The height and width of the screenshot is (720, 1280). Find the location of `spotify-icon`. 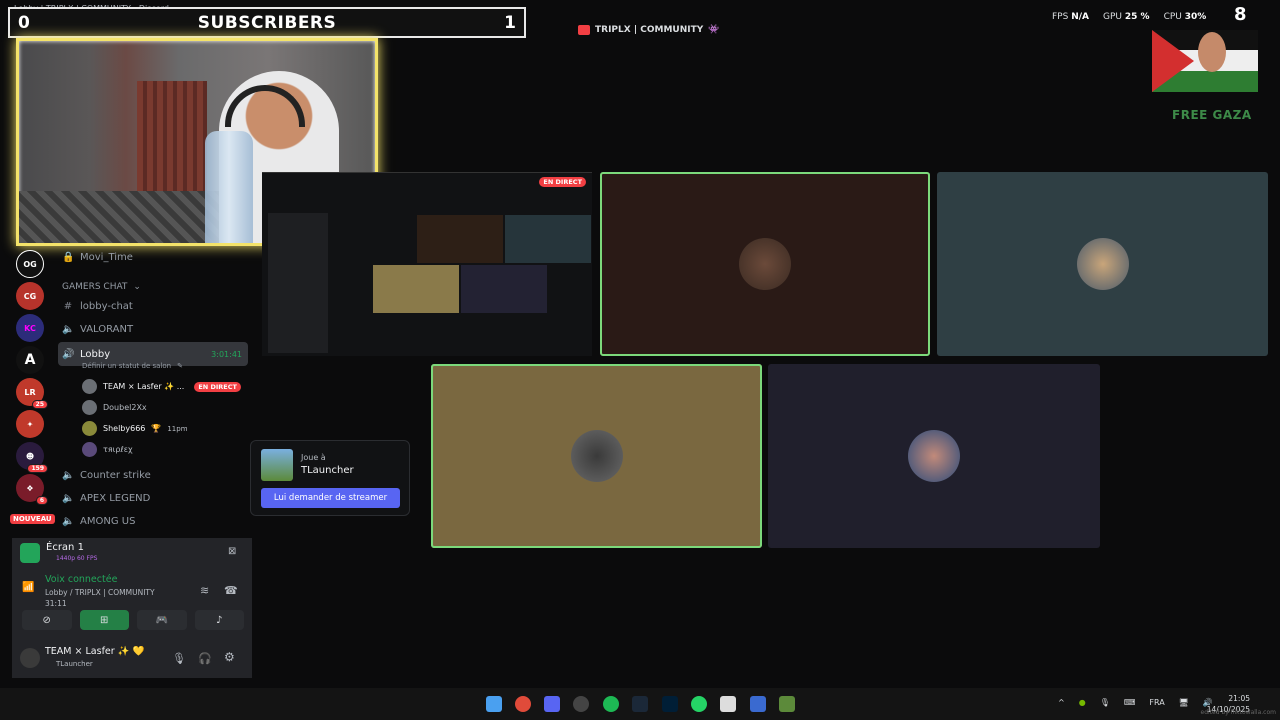

spotify-icon is located at coordinates (611, 704).